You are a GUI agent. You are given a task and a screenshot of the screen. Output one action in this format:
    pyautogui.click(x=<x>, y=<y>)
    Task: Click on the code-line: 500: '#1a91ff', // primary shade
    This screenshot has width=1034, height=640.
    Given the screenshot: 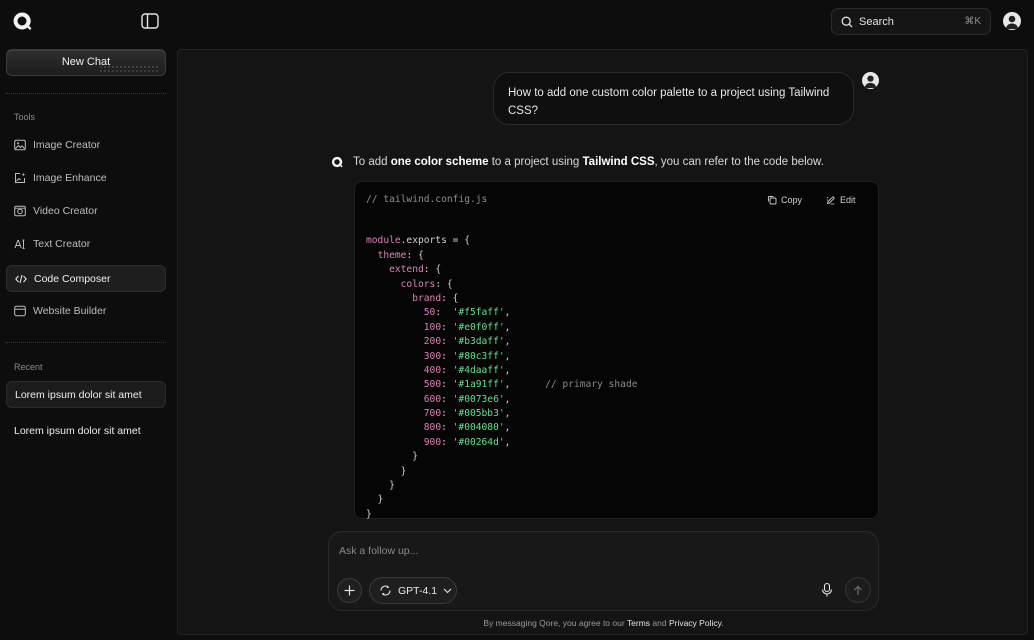 What is the action you would take?
    pyautogui.click(x=530, y=385)
    